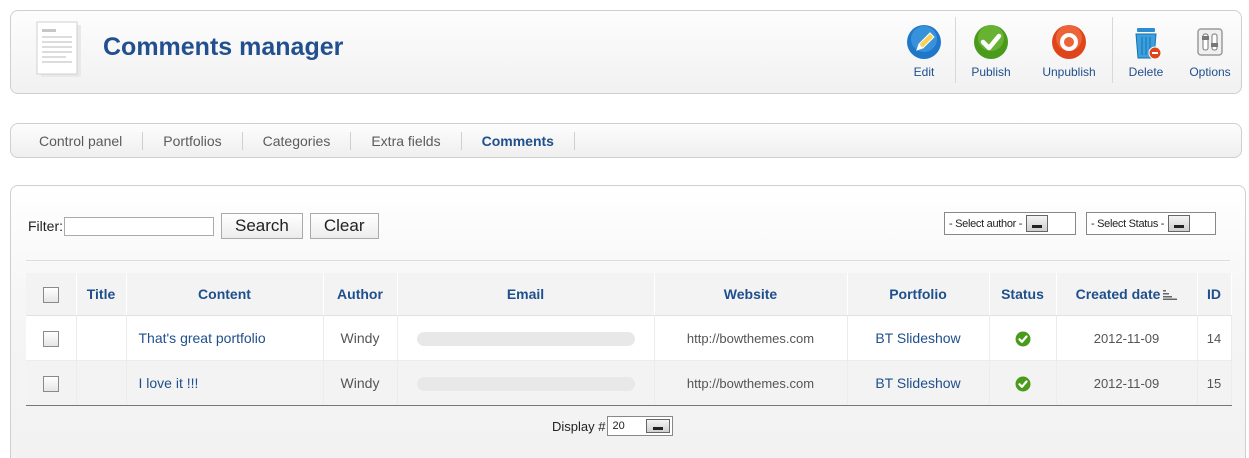 The height and width of the screenshot is (458, 1249). I want to click on submenu-item-extra-fields: Extra fields, so click(406, 140).